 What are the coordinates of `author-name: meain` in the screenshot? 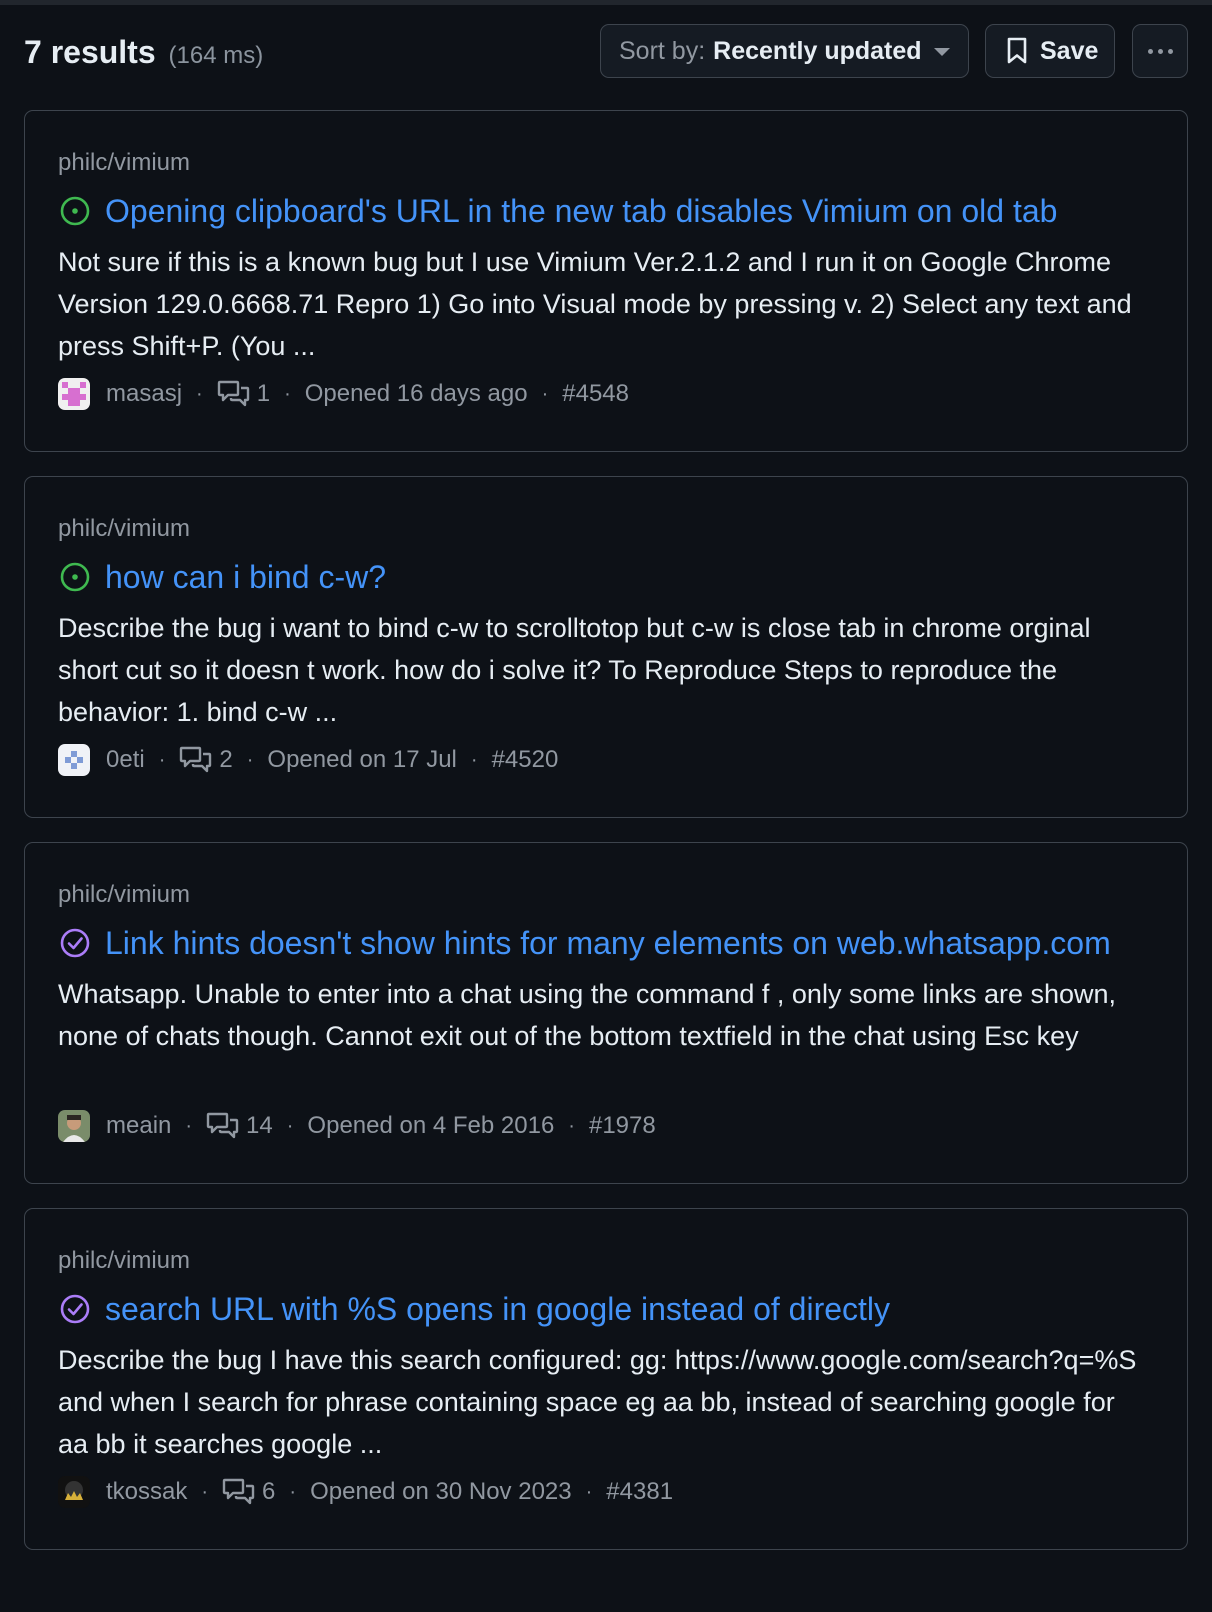 It's located at (138, 1126).